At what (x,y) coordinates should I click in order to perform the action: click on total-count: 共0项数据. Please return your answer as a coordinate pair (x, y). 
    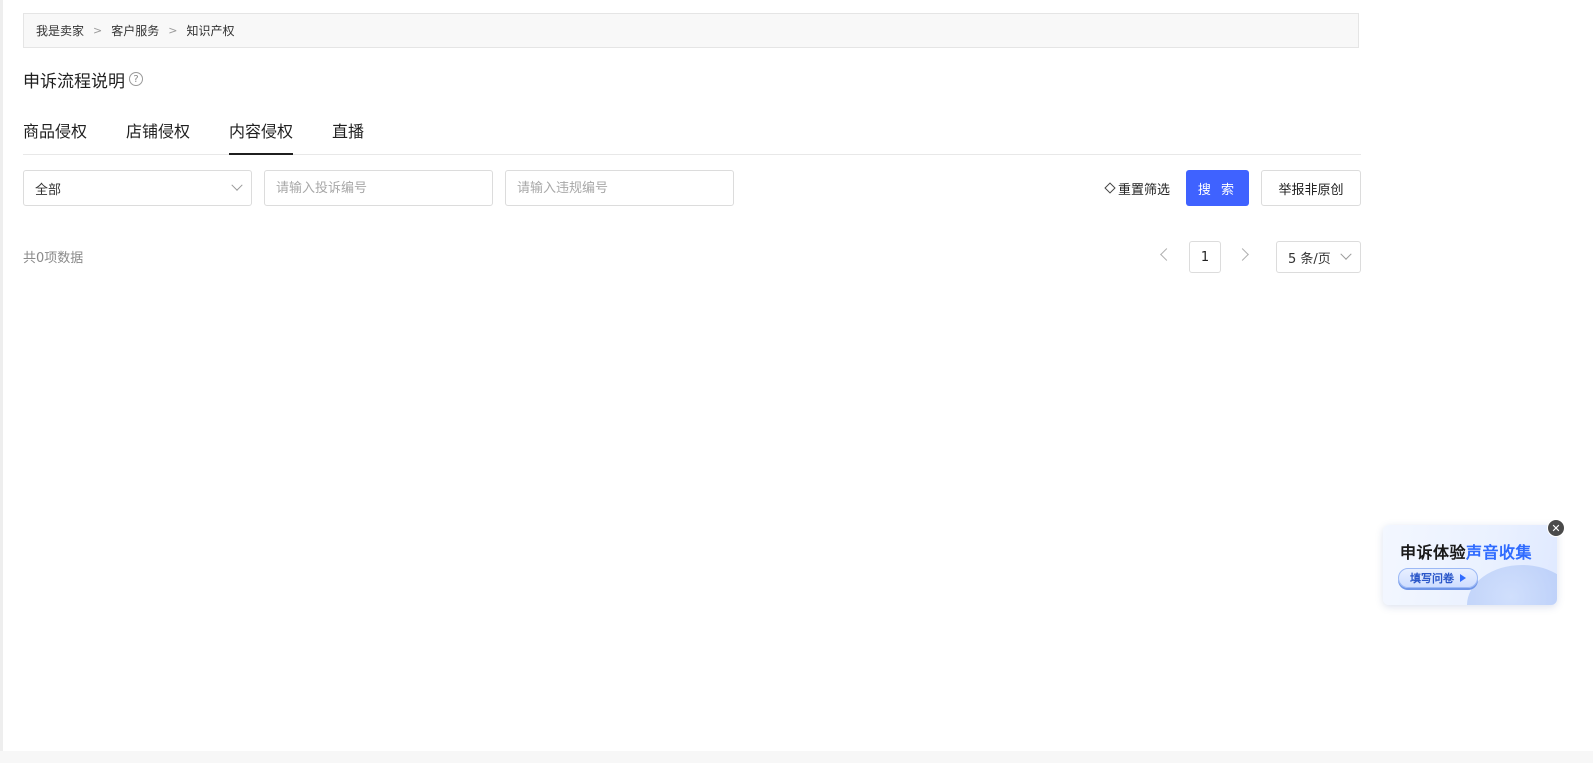
    Looking at the image, I should click on (53, 258).